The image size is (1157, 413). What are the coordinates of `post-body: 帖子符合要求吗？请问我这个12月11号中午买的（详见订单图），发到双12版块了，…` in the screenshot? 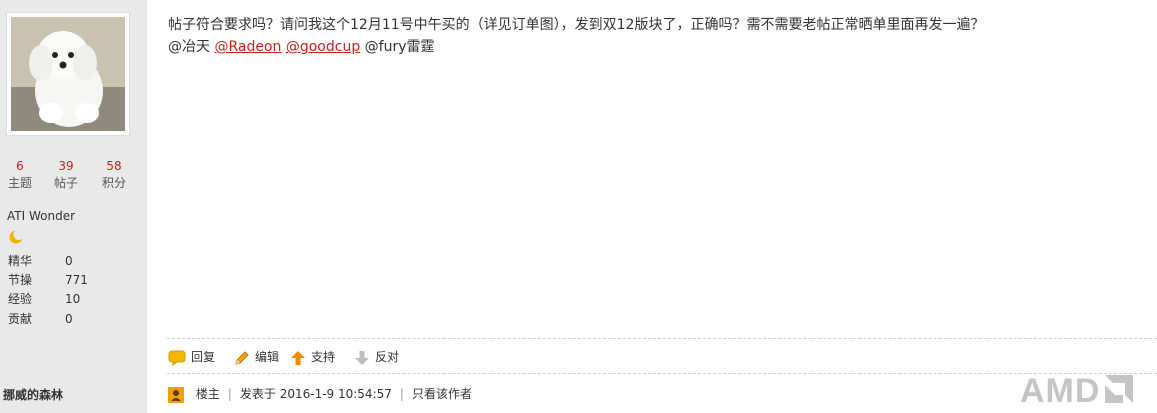 It's located at (648, 36).